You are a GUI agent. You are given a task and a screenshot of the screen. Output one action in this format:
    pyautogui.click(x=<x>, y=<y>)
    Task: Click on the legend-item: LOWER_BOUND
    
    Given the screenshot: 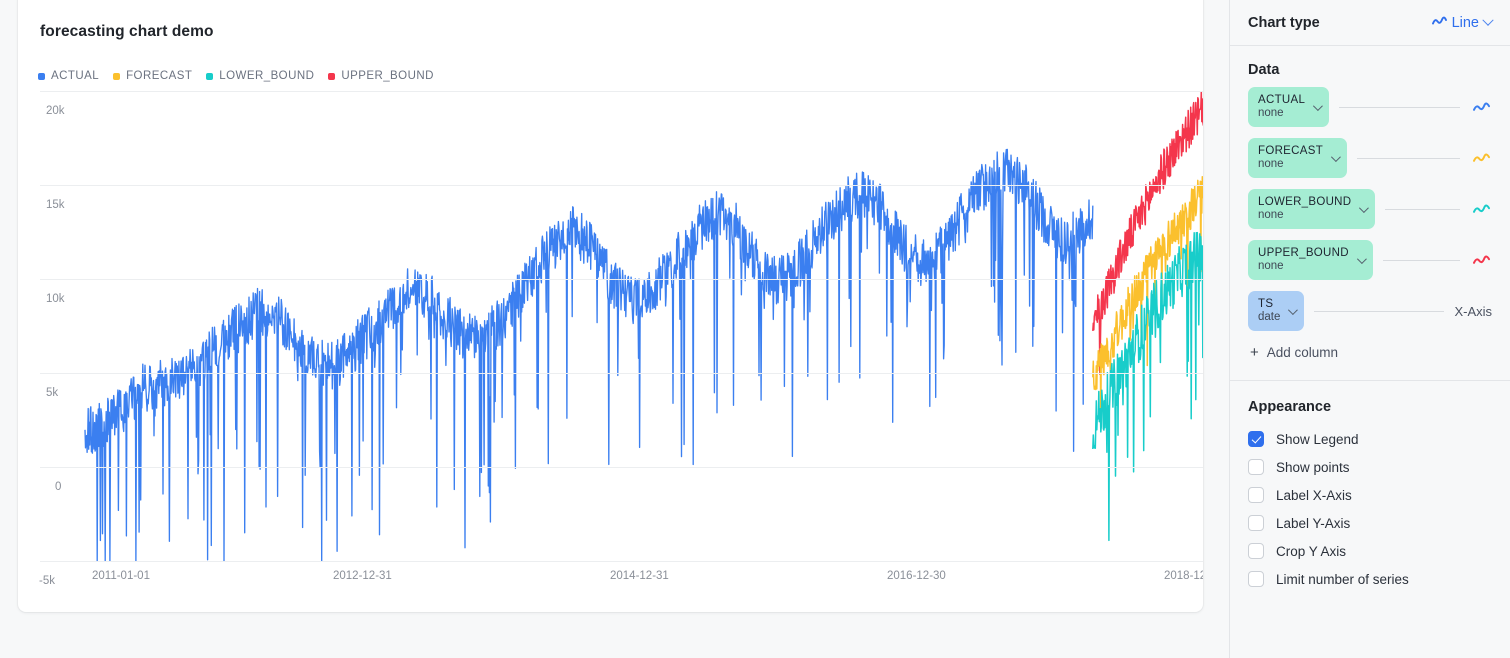 What is the action you would take?
    pyautogui.click(x=260, y=76)
    